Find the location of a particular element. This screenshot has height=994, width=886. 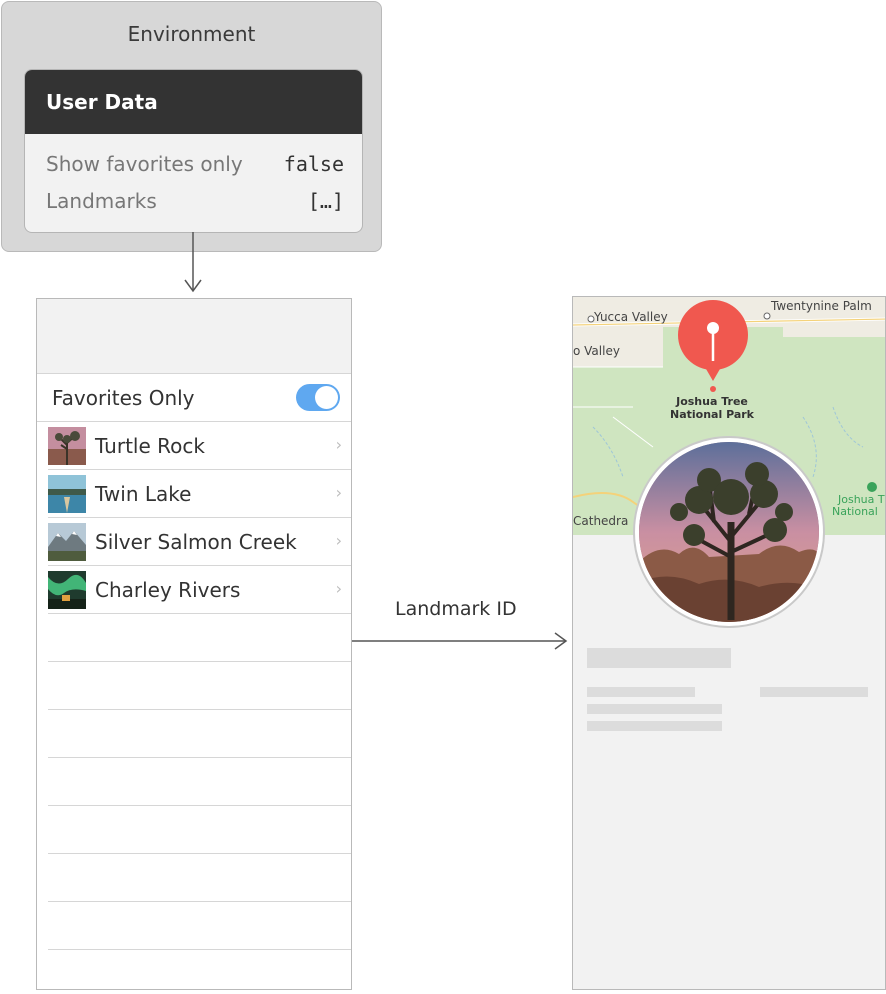

favorites-toggle is located at coordinates (318, 397).